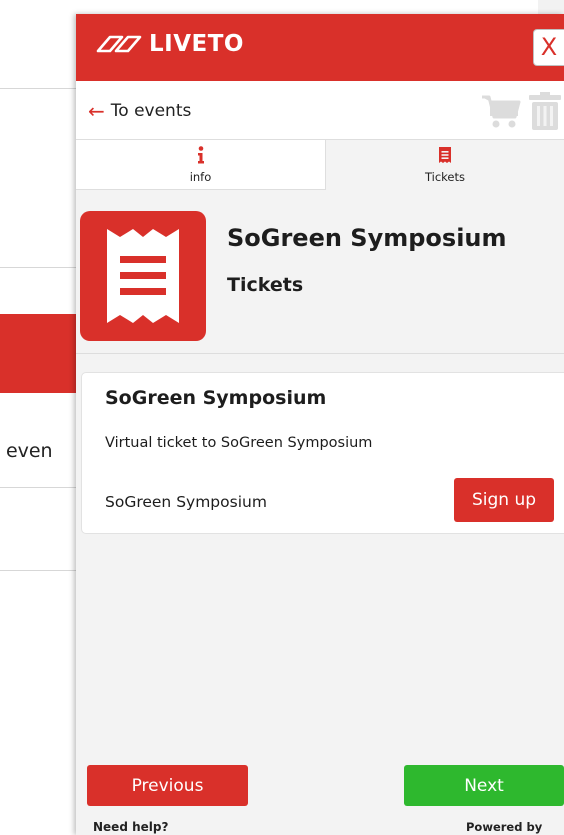  I want to click on tab-bar: info Tickets, so click(320, 165).